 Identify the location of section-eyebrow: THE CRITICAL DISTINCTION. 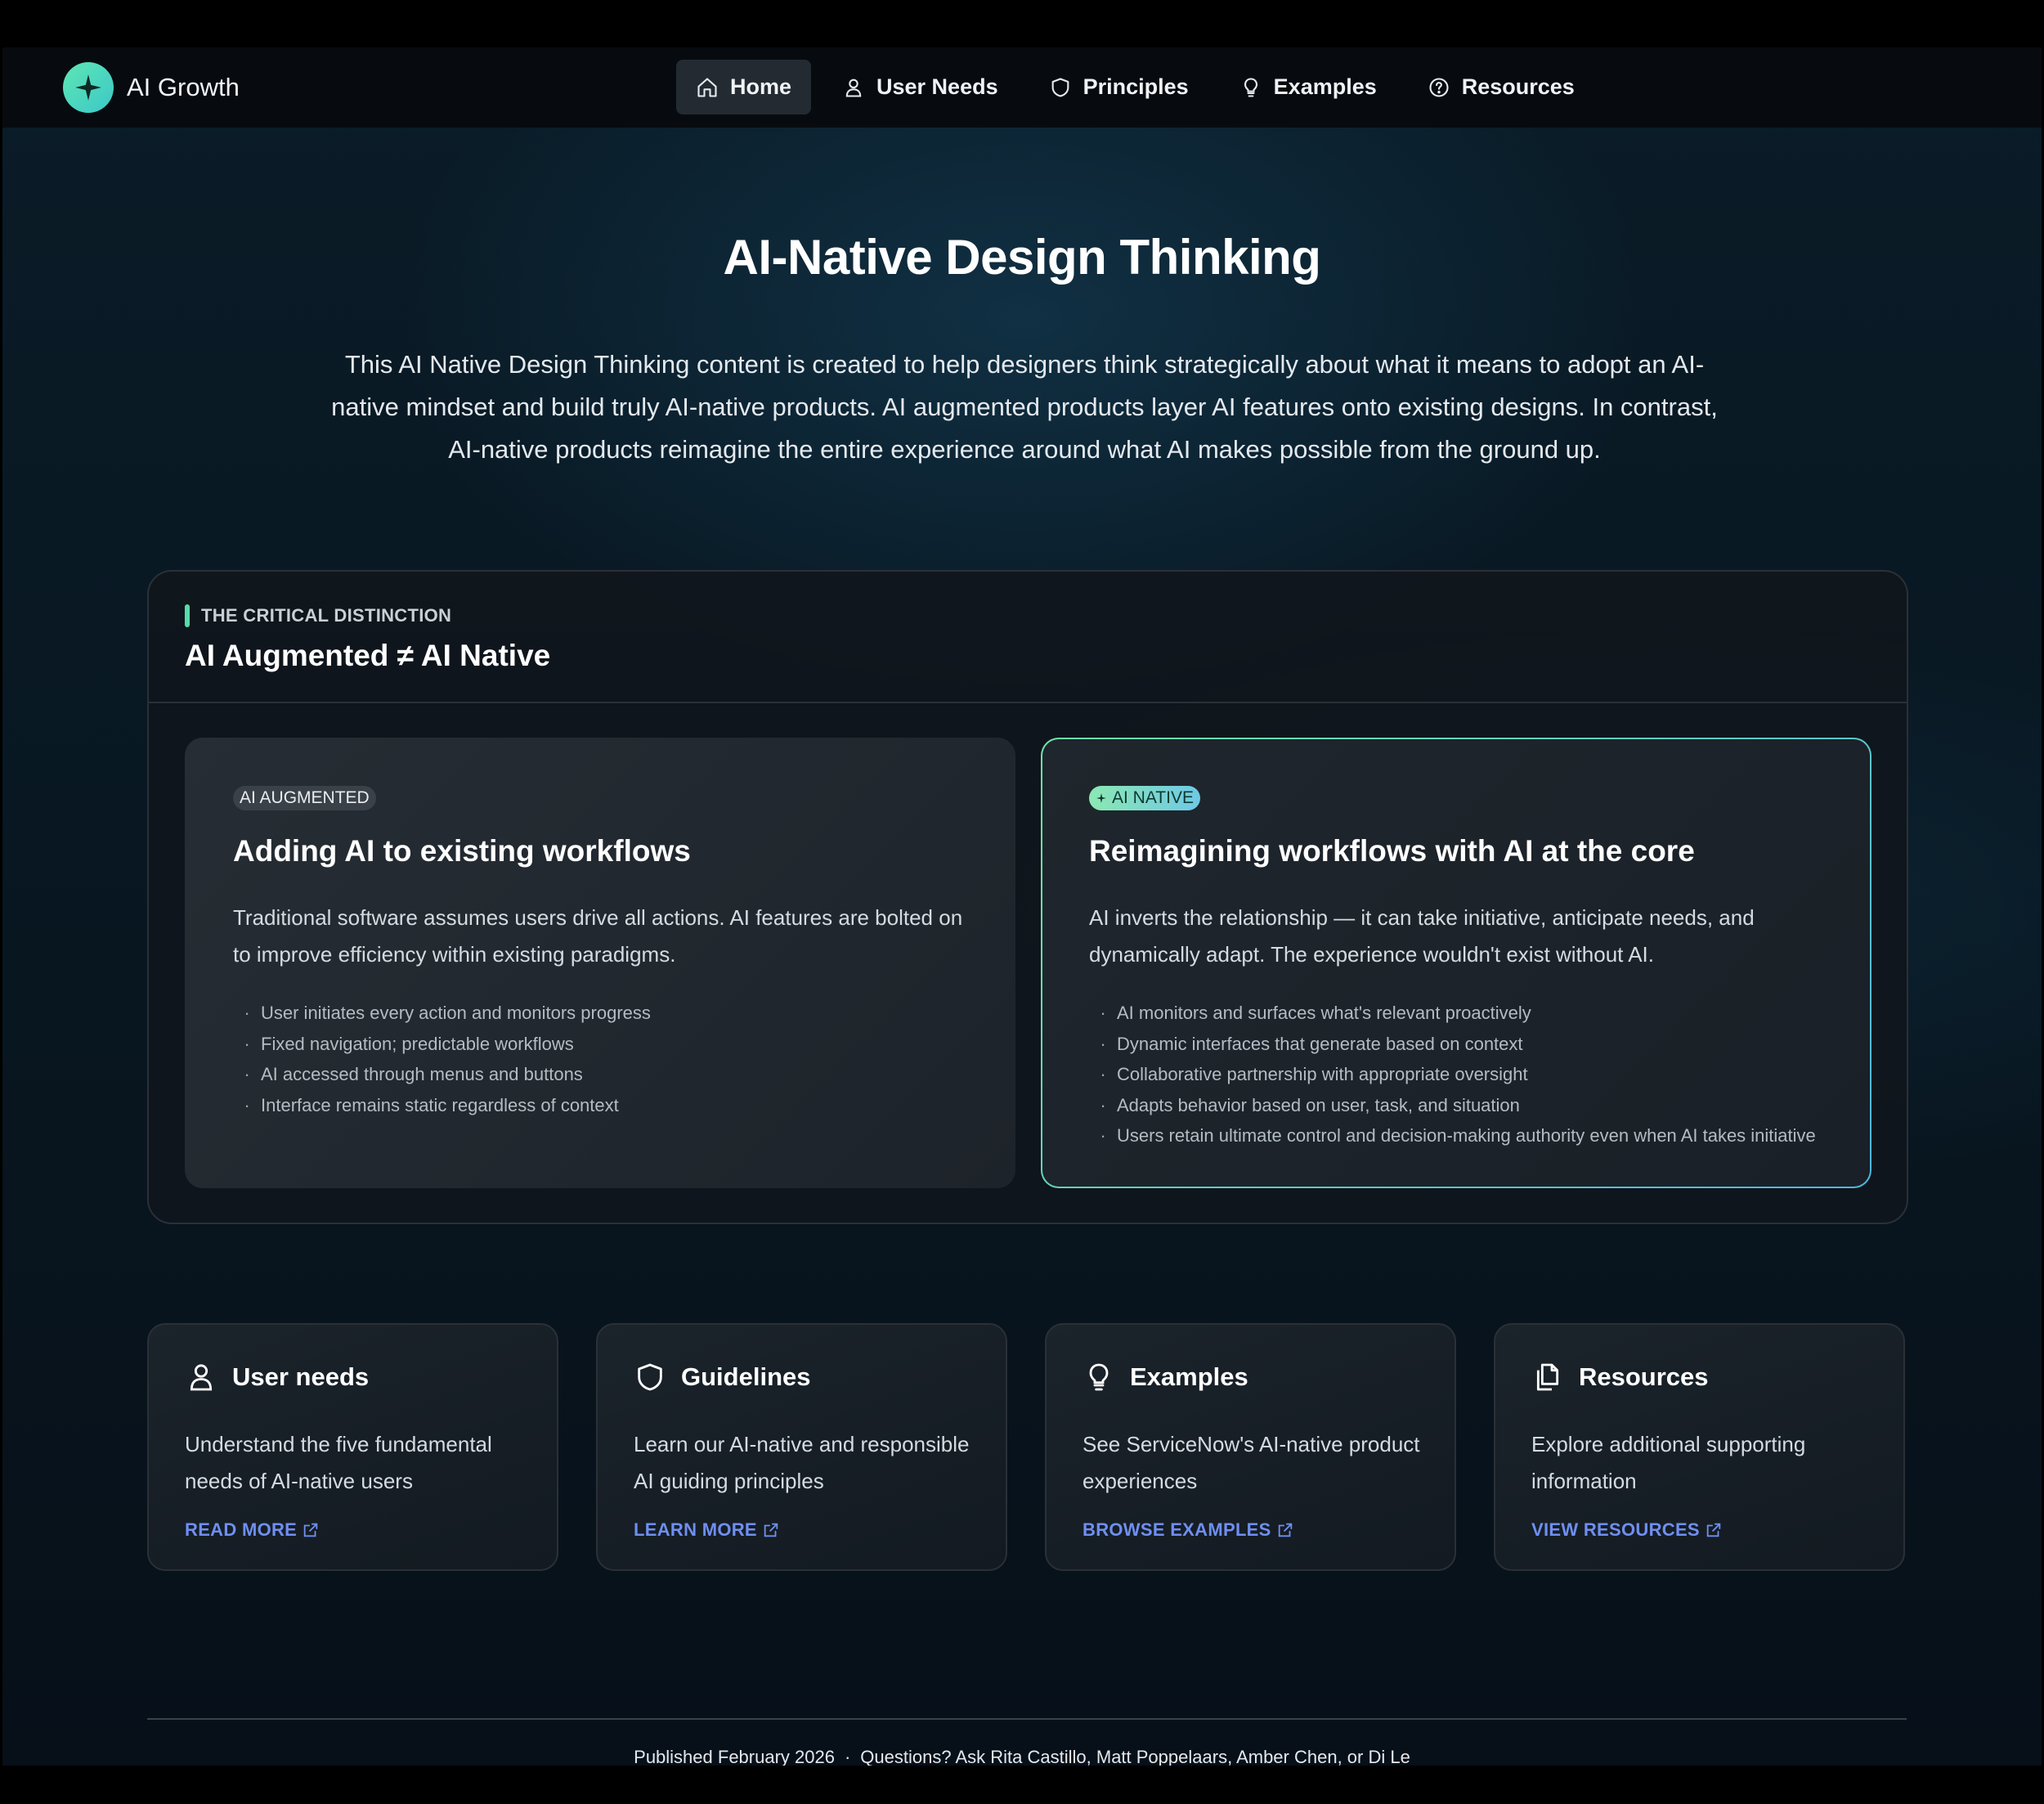
(318, 615).